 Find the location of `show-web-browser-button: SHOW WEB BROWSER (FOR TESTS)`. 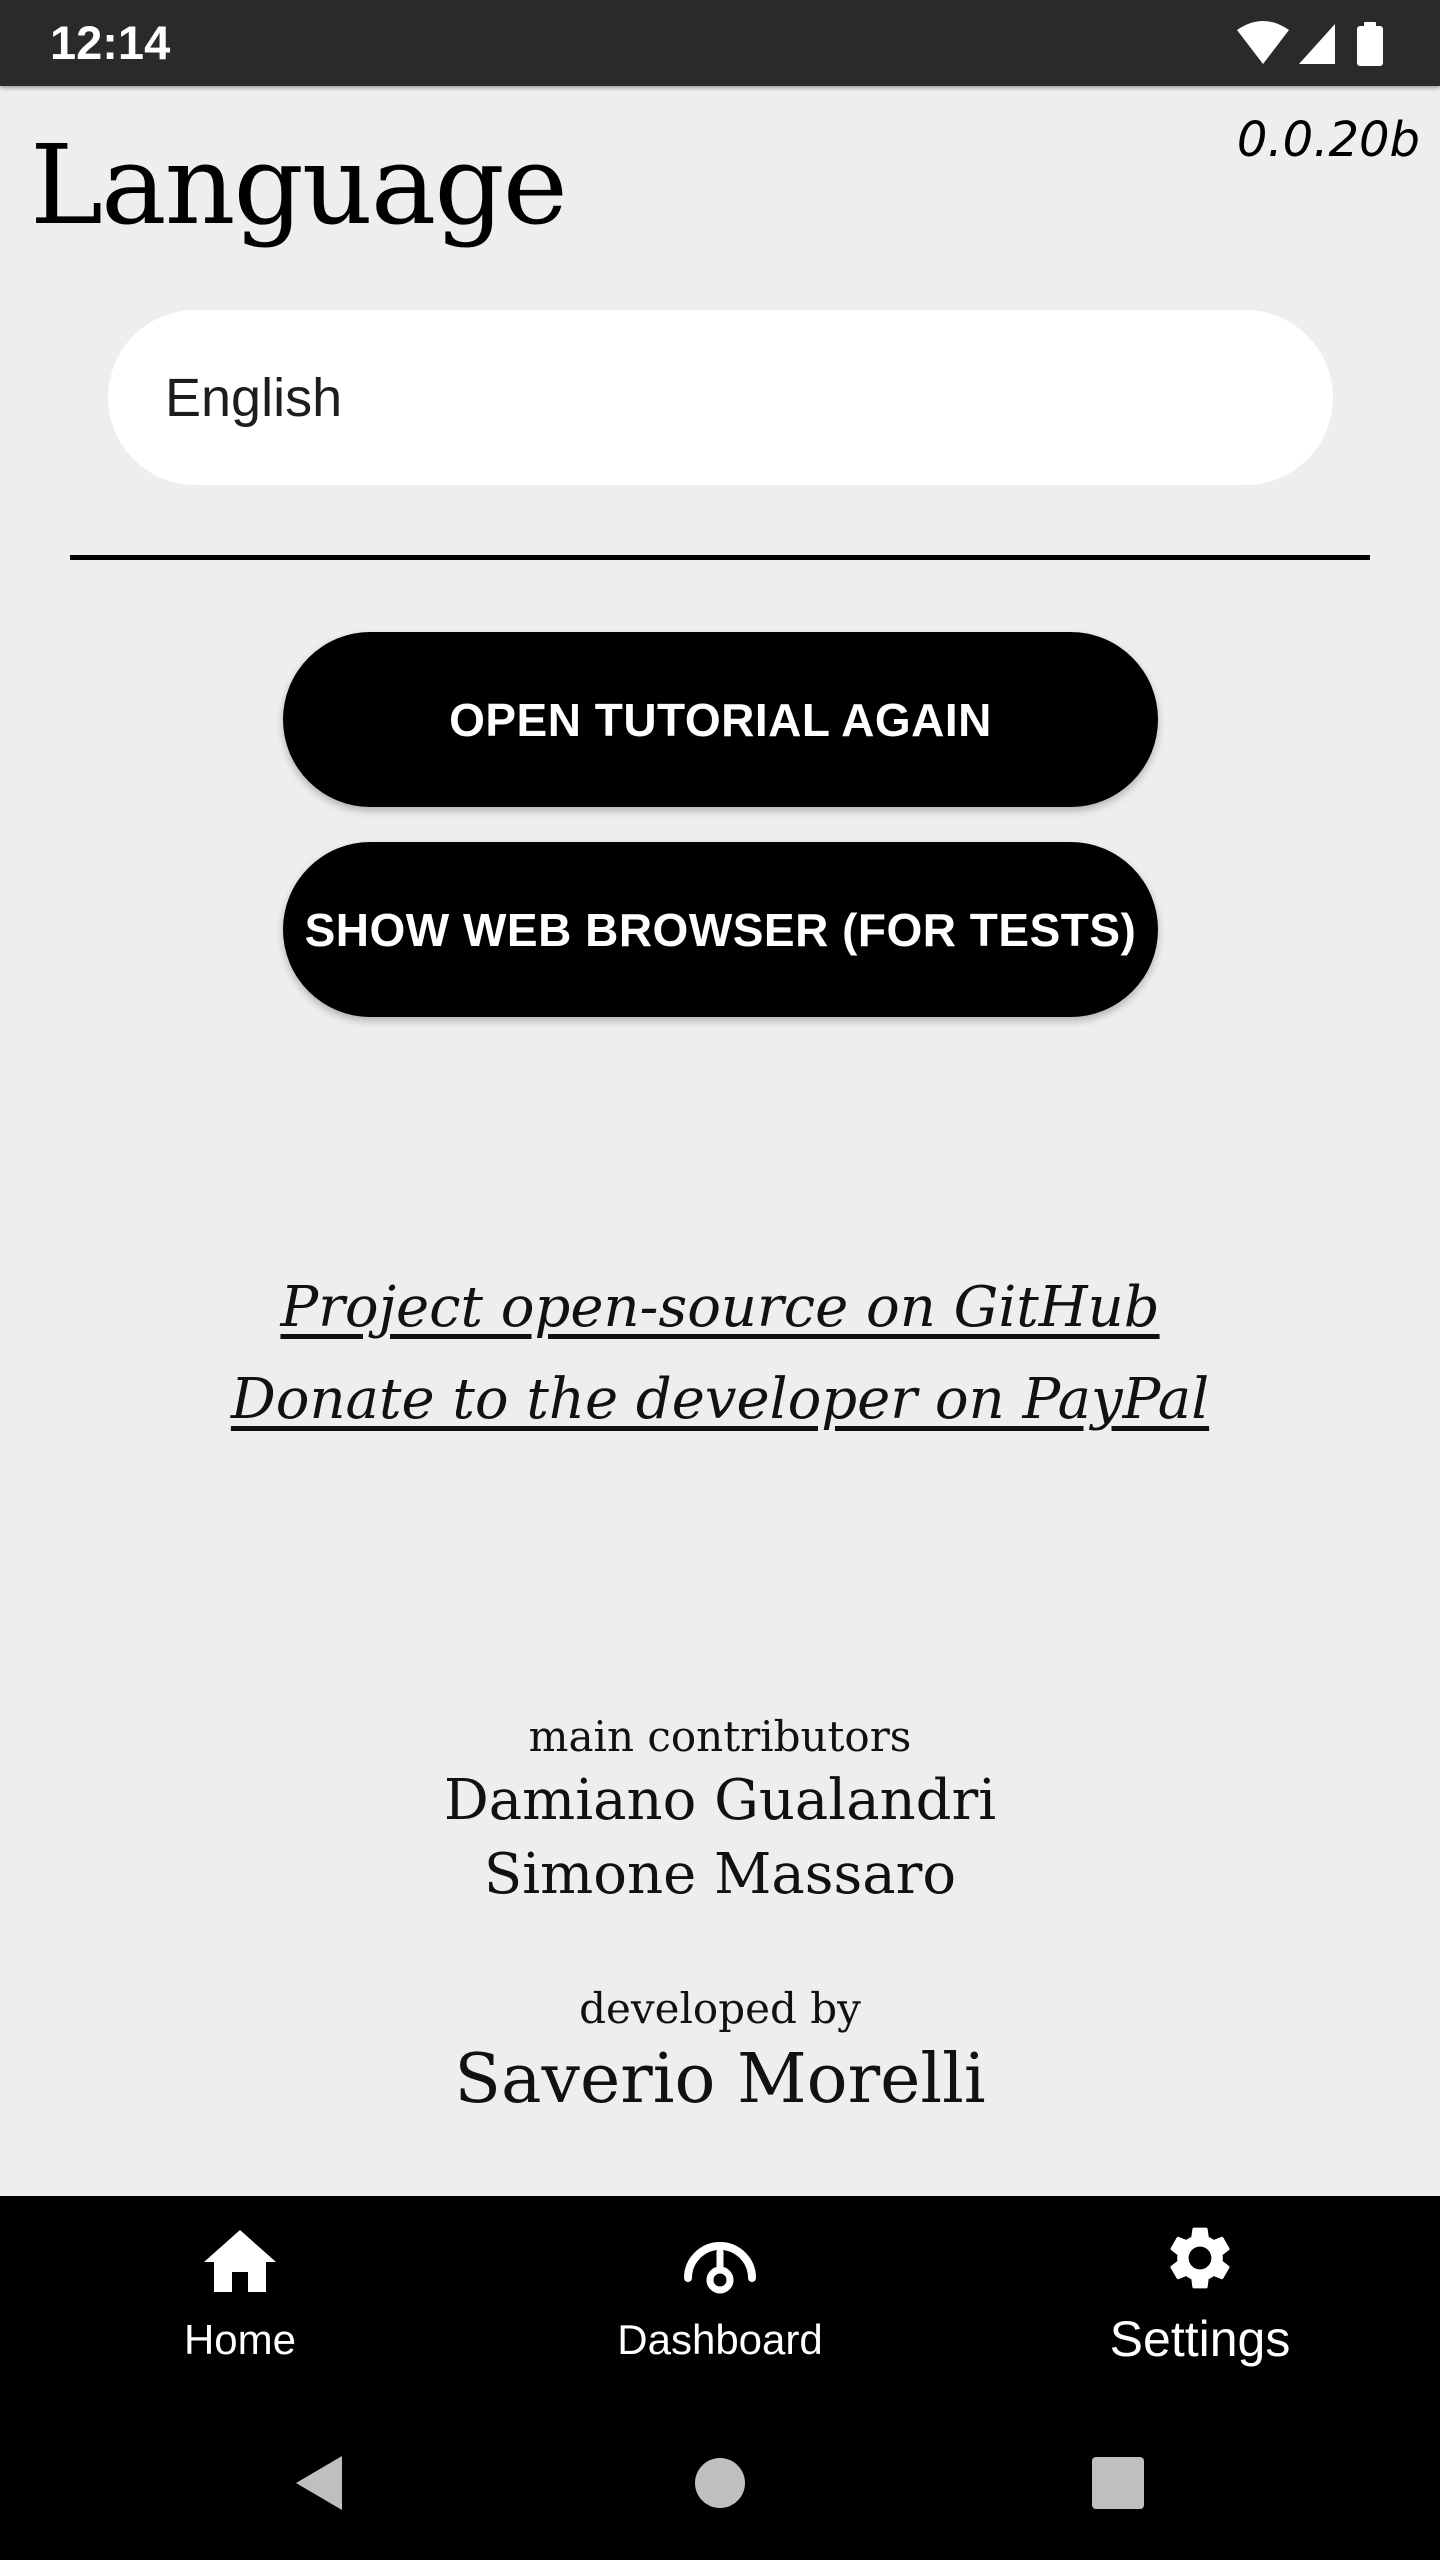

show-web-browser-button: SHOW WEB BROWSER (FOR TESTS) is located at coordinates (720, 929).